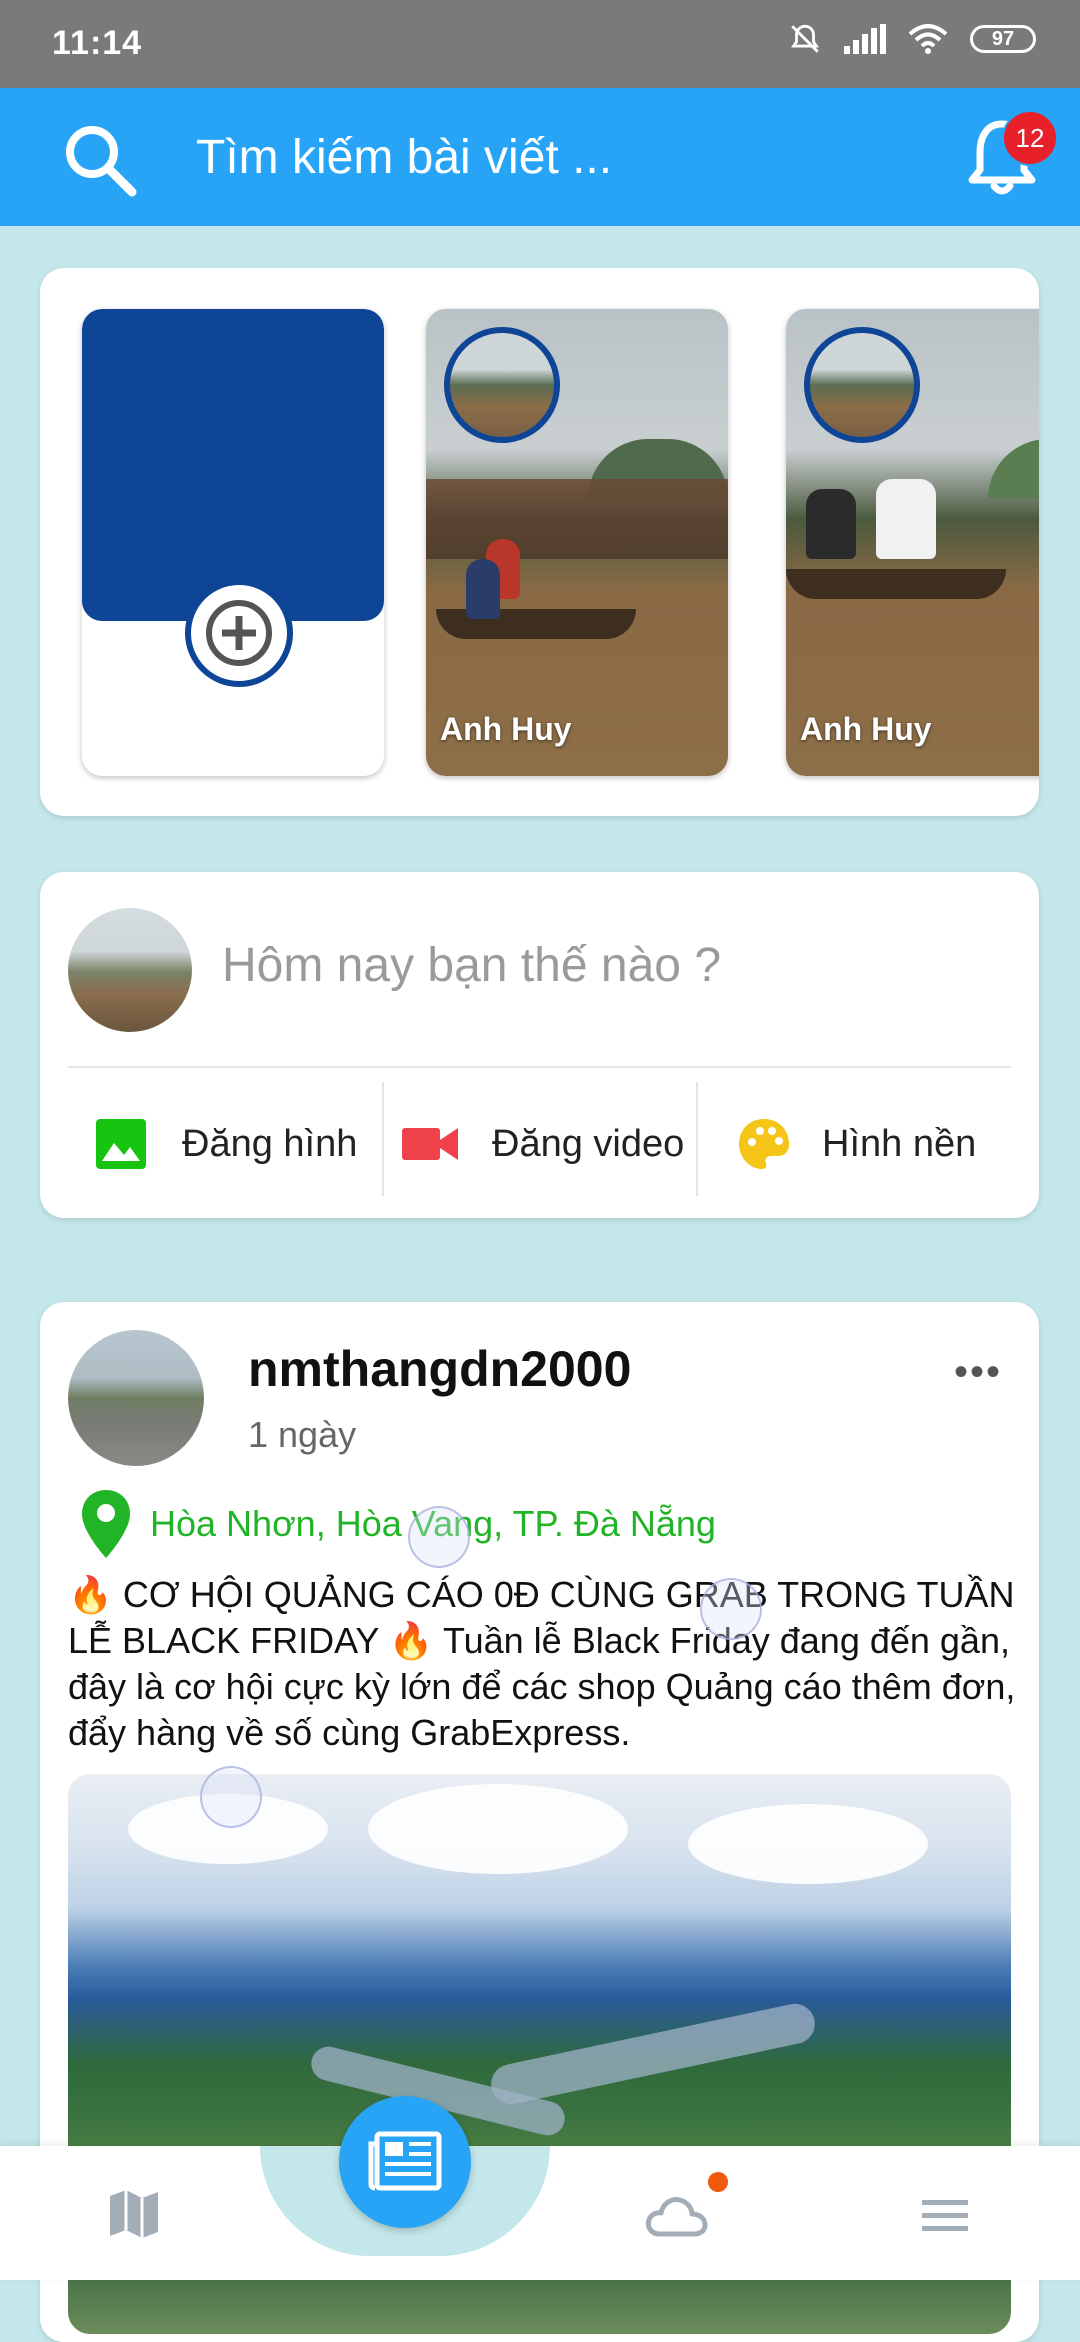  Describe the element at coordinates (805, 38) in the screenshot. I see `mute-icon` at that location.